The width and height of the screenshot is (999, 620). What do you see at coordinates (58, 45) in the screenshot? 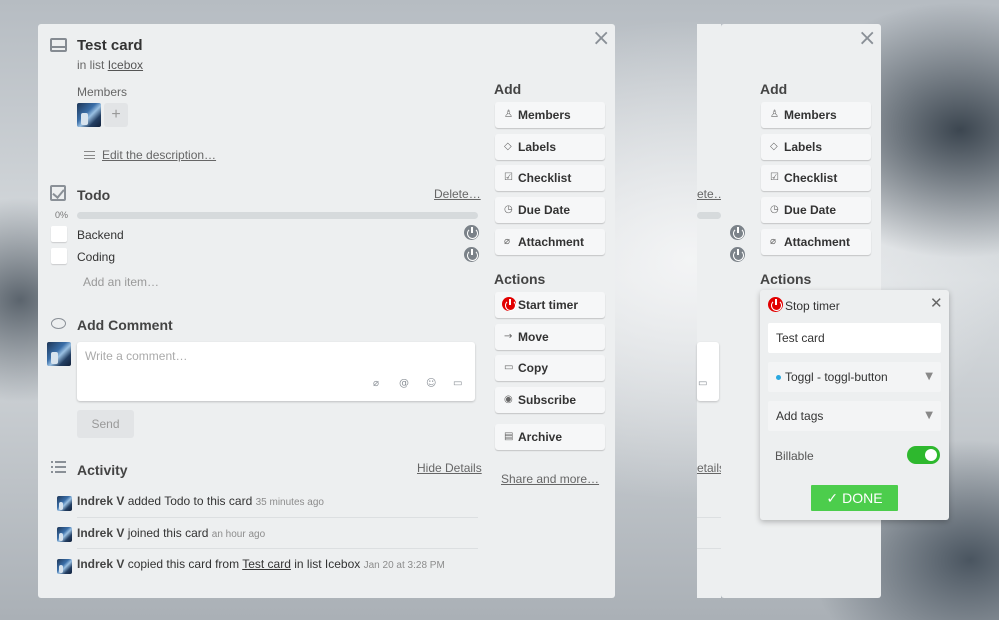
I see `card-icon` at bounding box center [58, 45].